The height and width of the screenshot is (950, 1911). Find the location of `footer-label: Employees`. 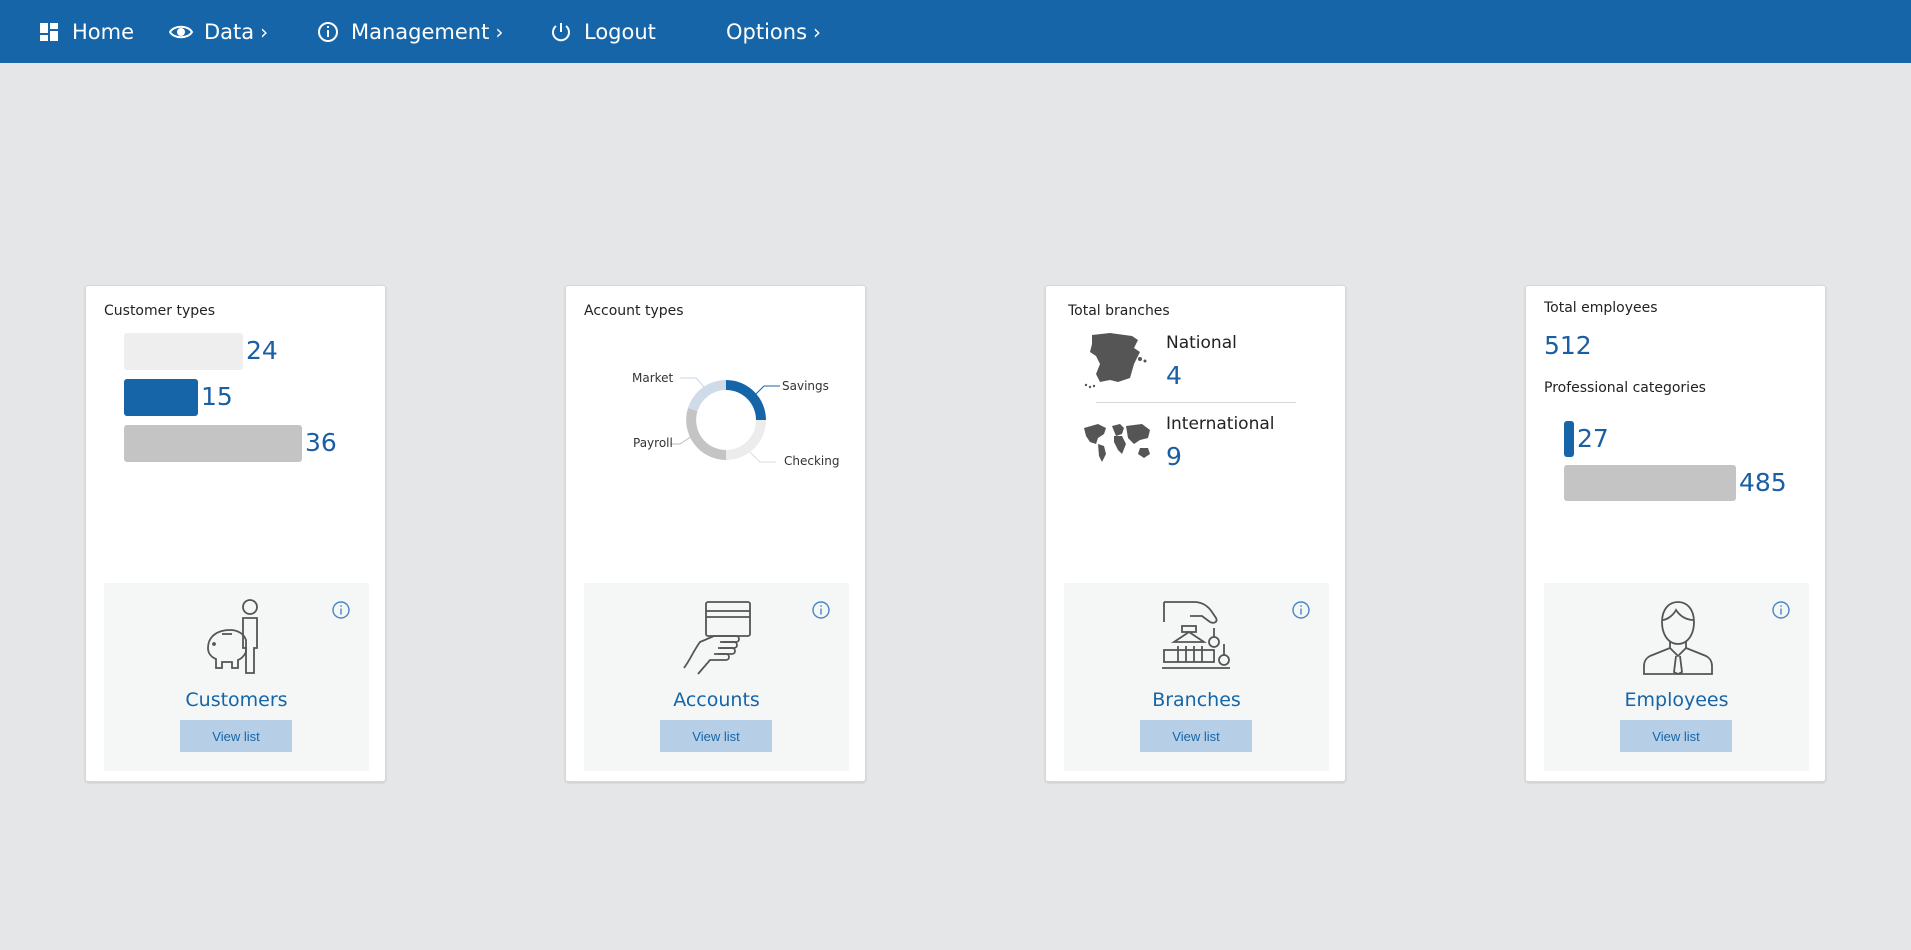

footer-label: Employees is located at coordinates (1676, 700).